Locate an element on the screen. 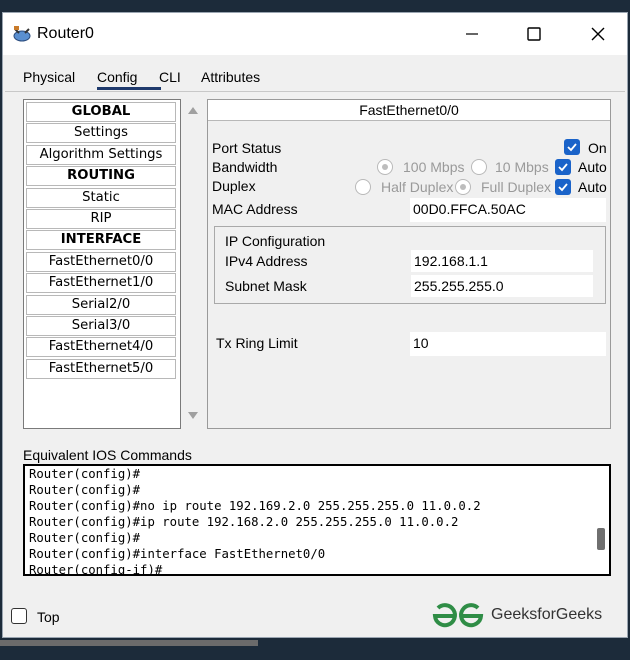  subnet-mask-field: 255.255.255.0 is located at coordinates (502, 286).